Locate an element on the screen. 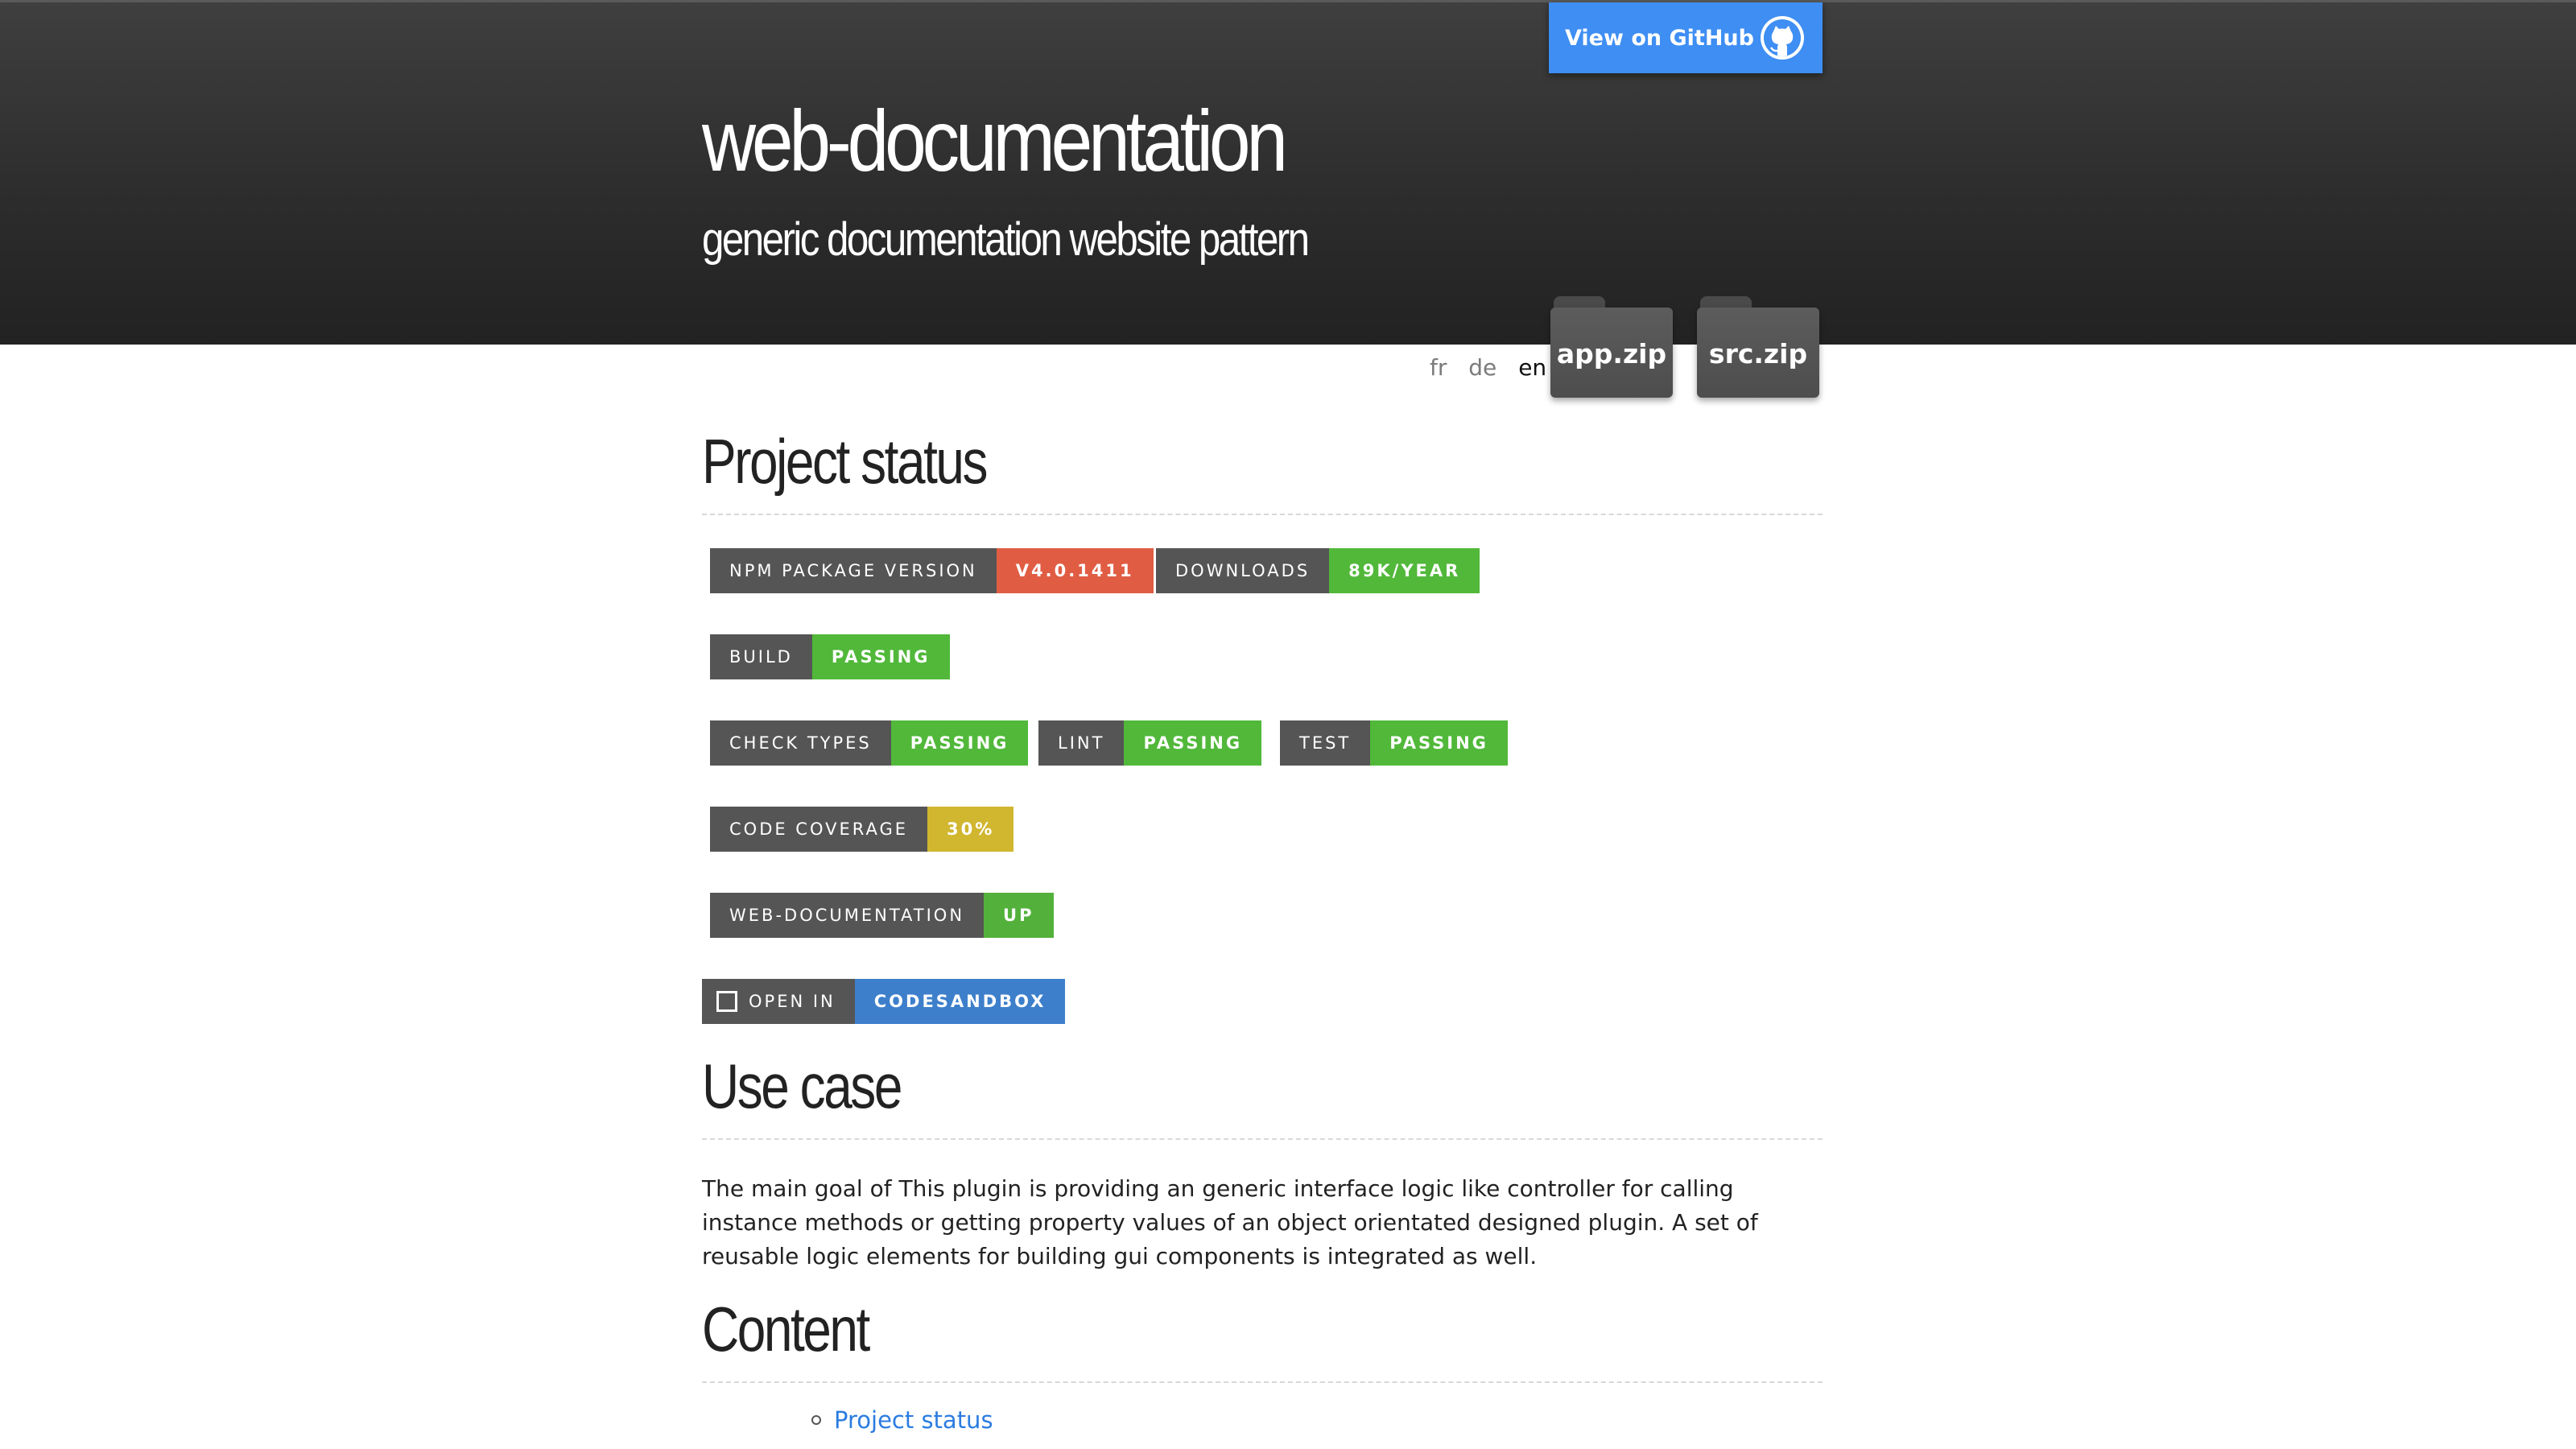 This screenshot has height=1449, width=2576. view-on-github-button: View on GitHub is located at coordinates (1686, 37).